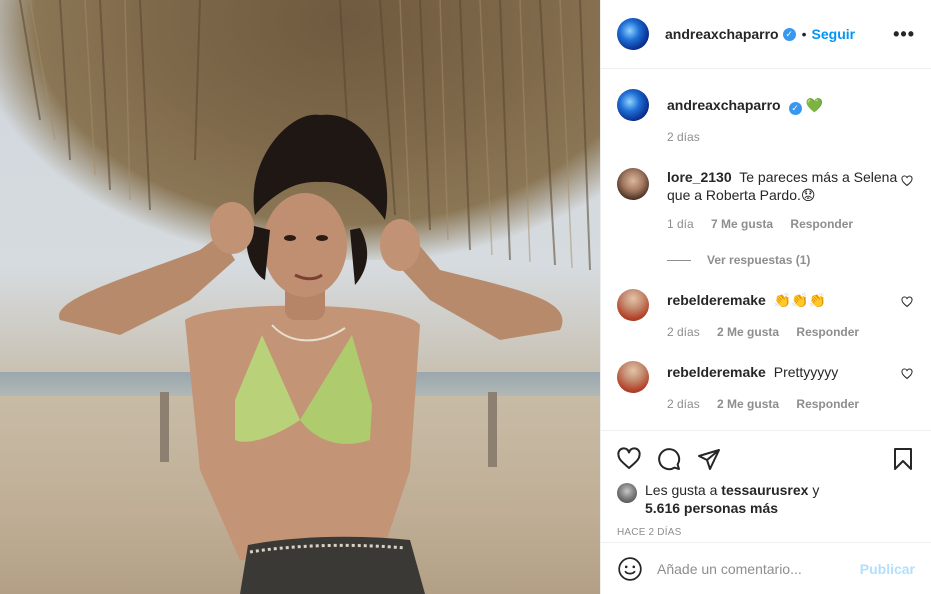  I want to click on author-username: andreaxchaparro, so click(722, 34).